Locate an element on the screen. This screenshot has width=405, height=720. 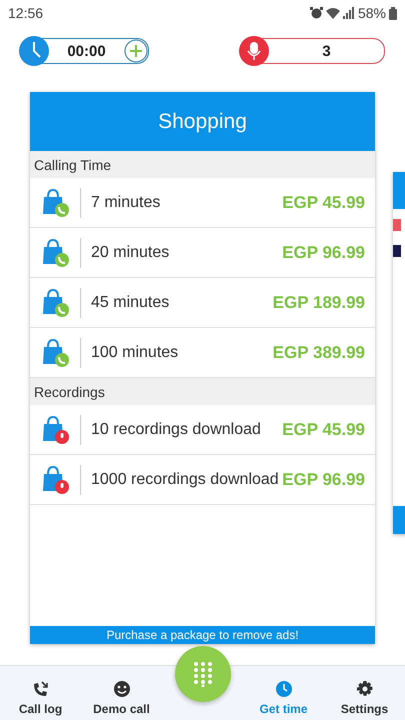
nav-tab: Demo call is located at coordinates (121, 698).